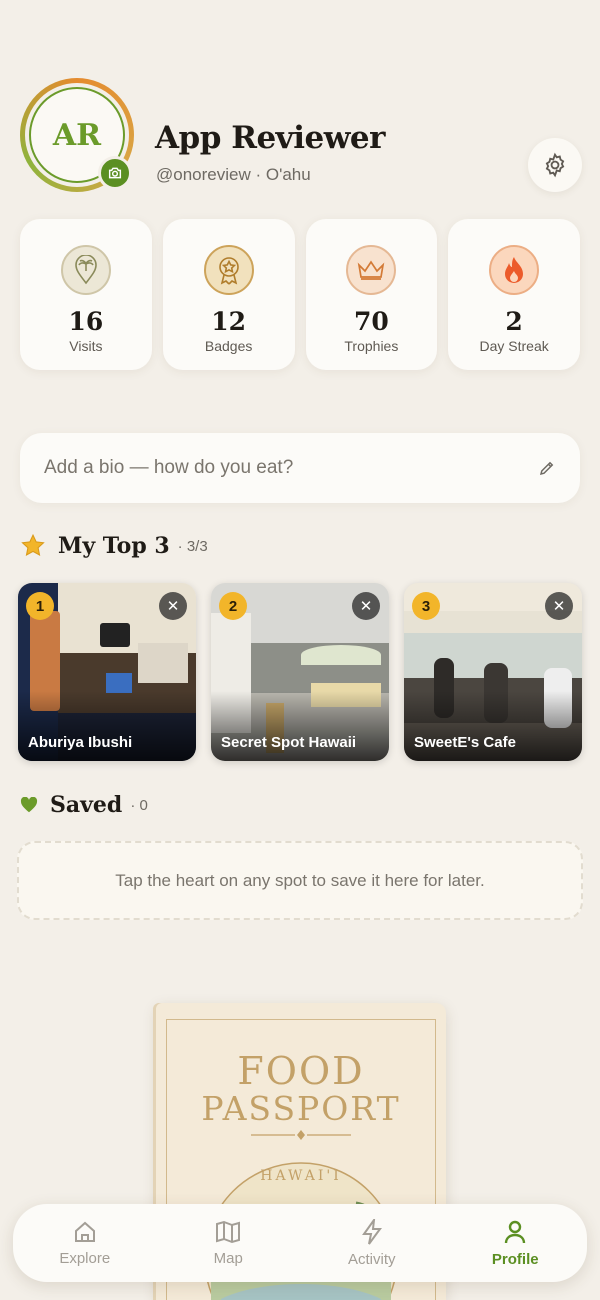 This screenshot has height=1300, width=600. Describe the element at coordinates (426, 606) in the screenshot. I see `rank-badge: 3` at that location.